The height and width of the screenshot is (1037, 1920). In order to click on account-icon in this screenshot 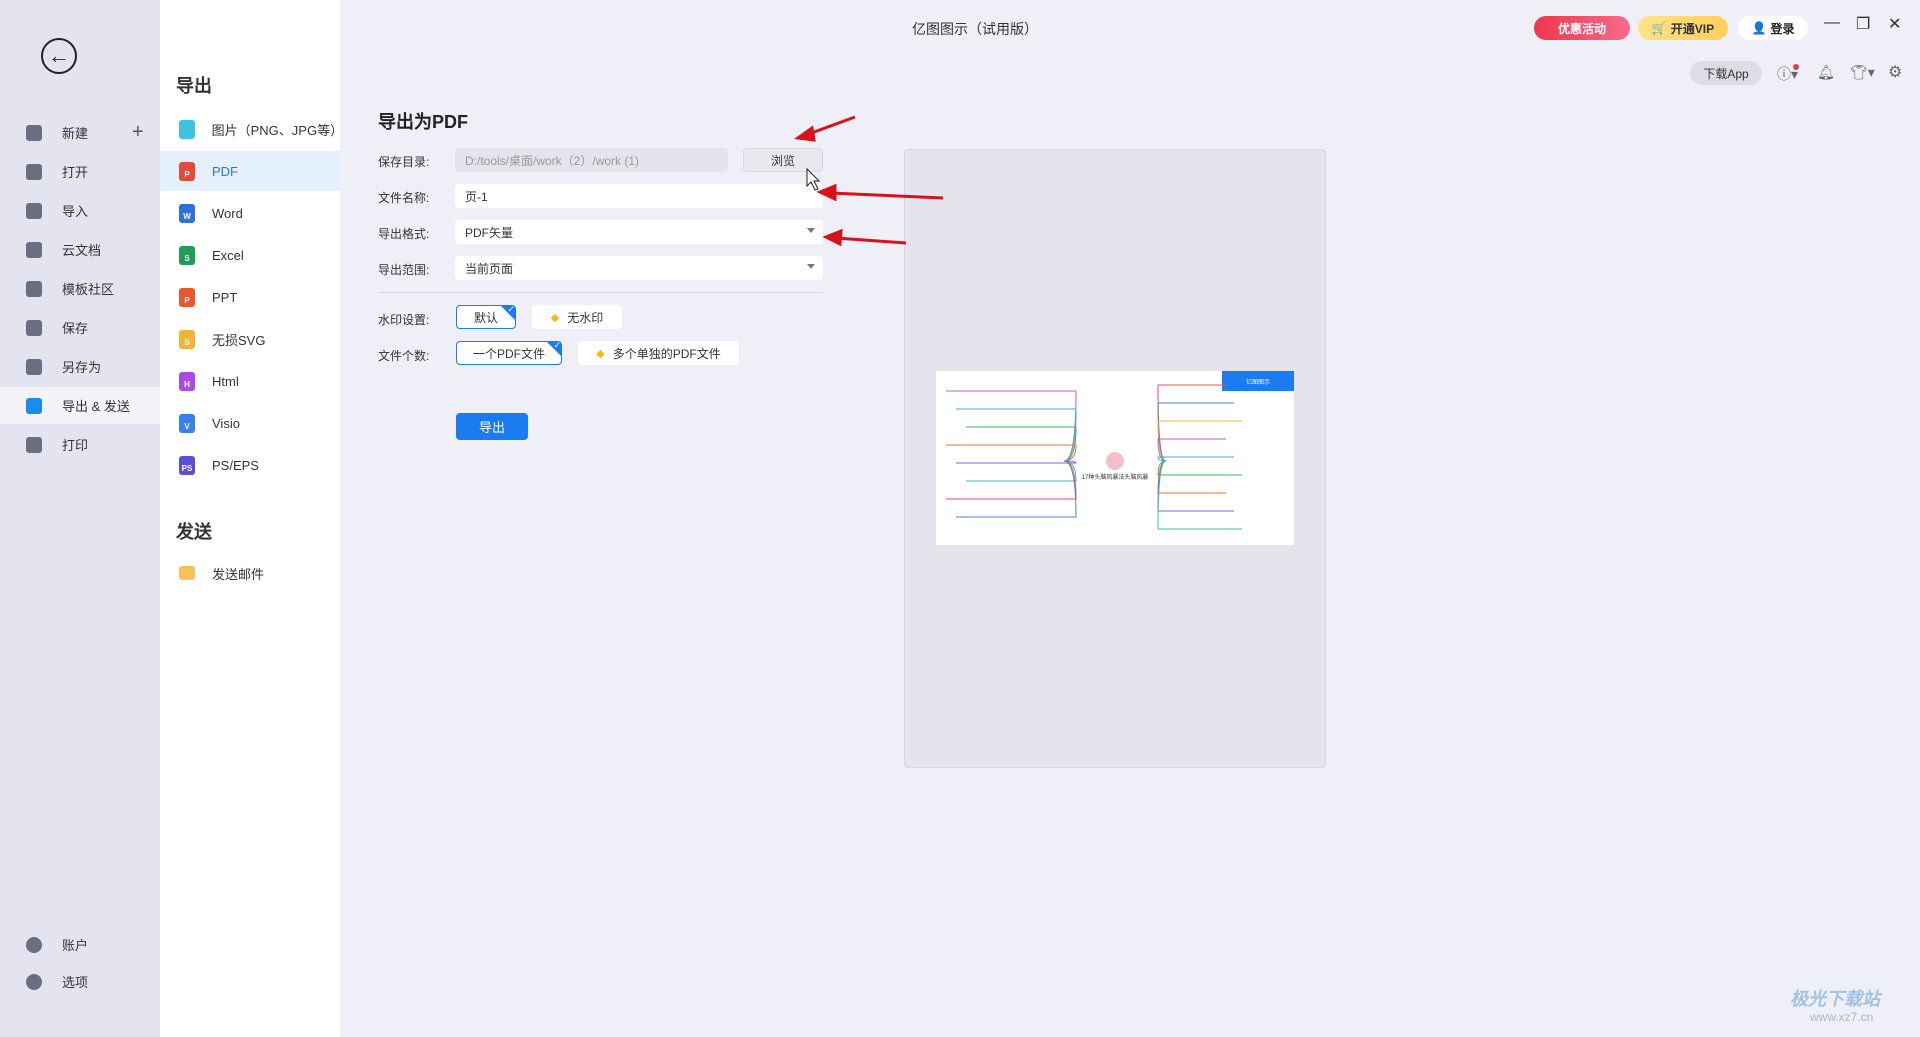, I will do `click(34, 944)`.